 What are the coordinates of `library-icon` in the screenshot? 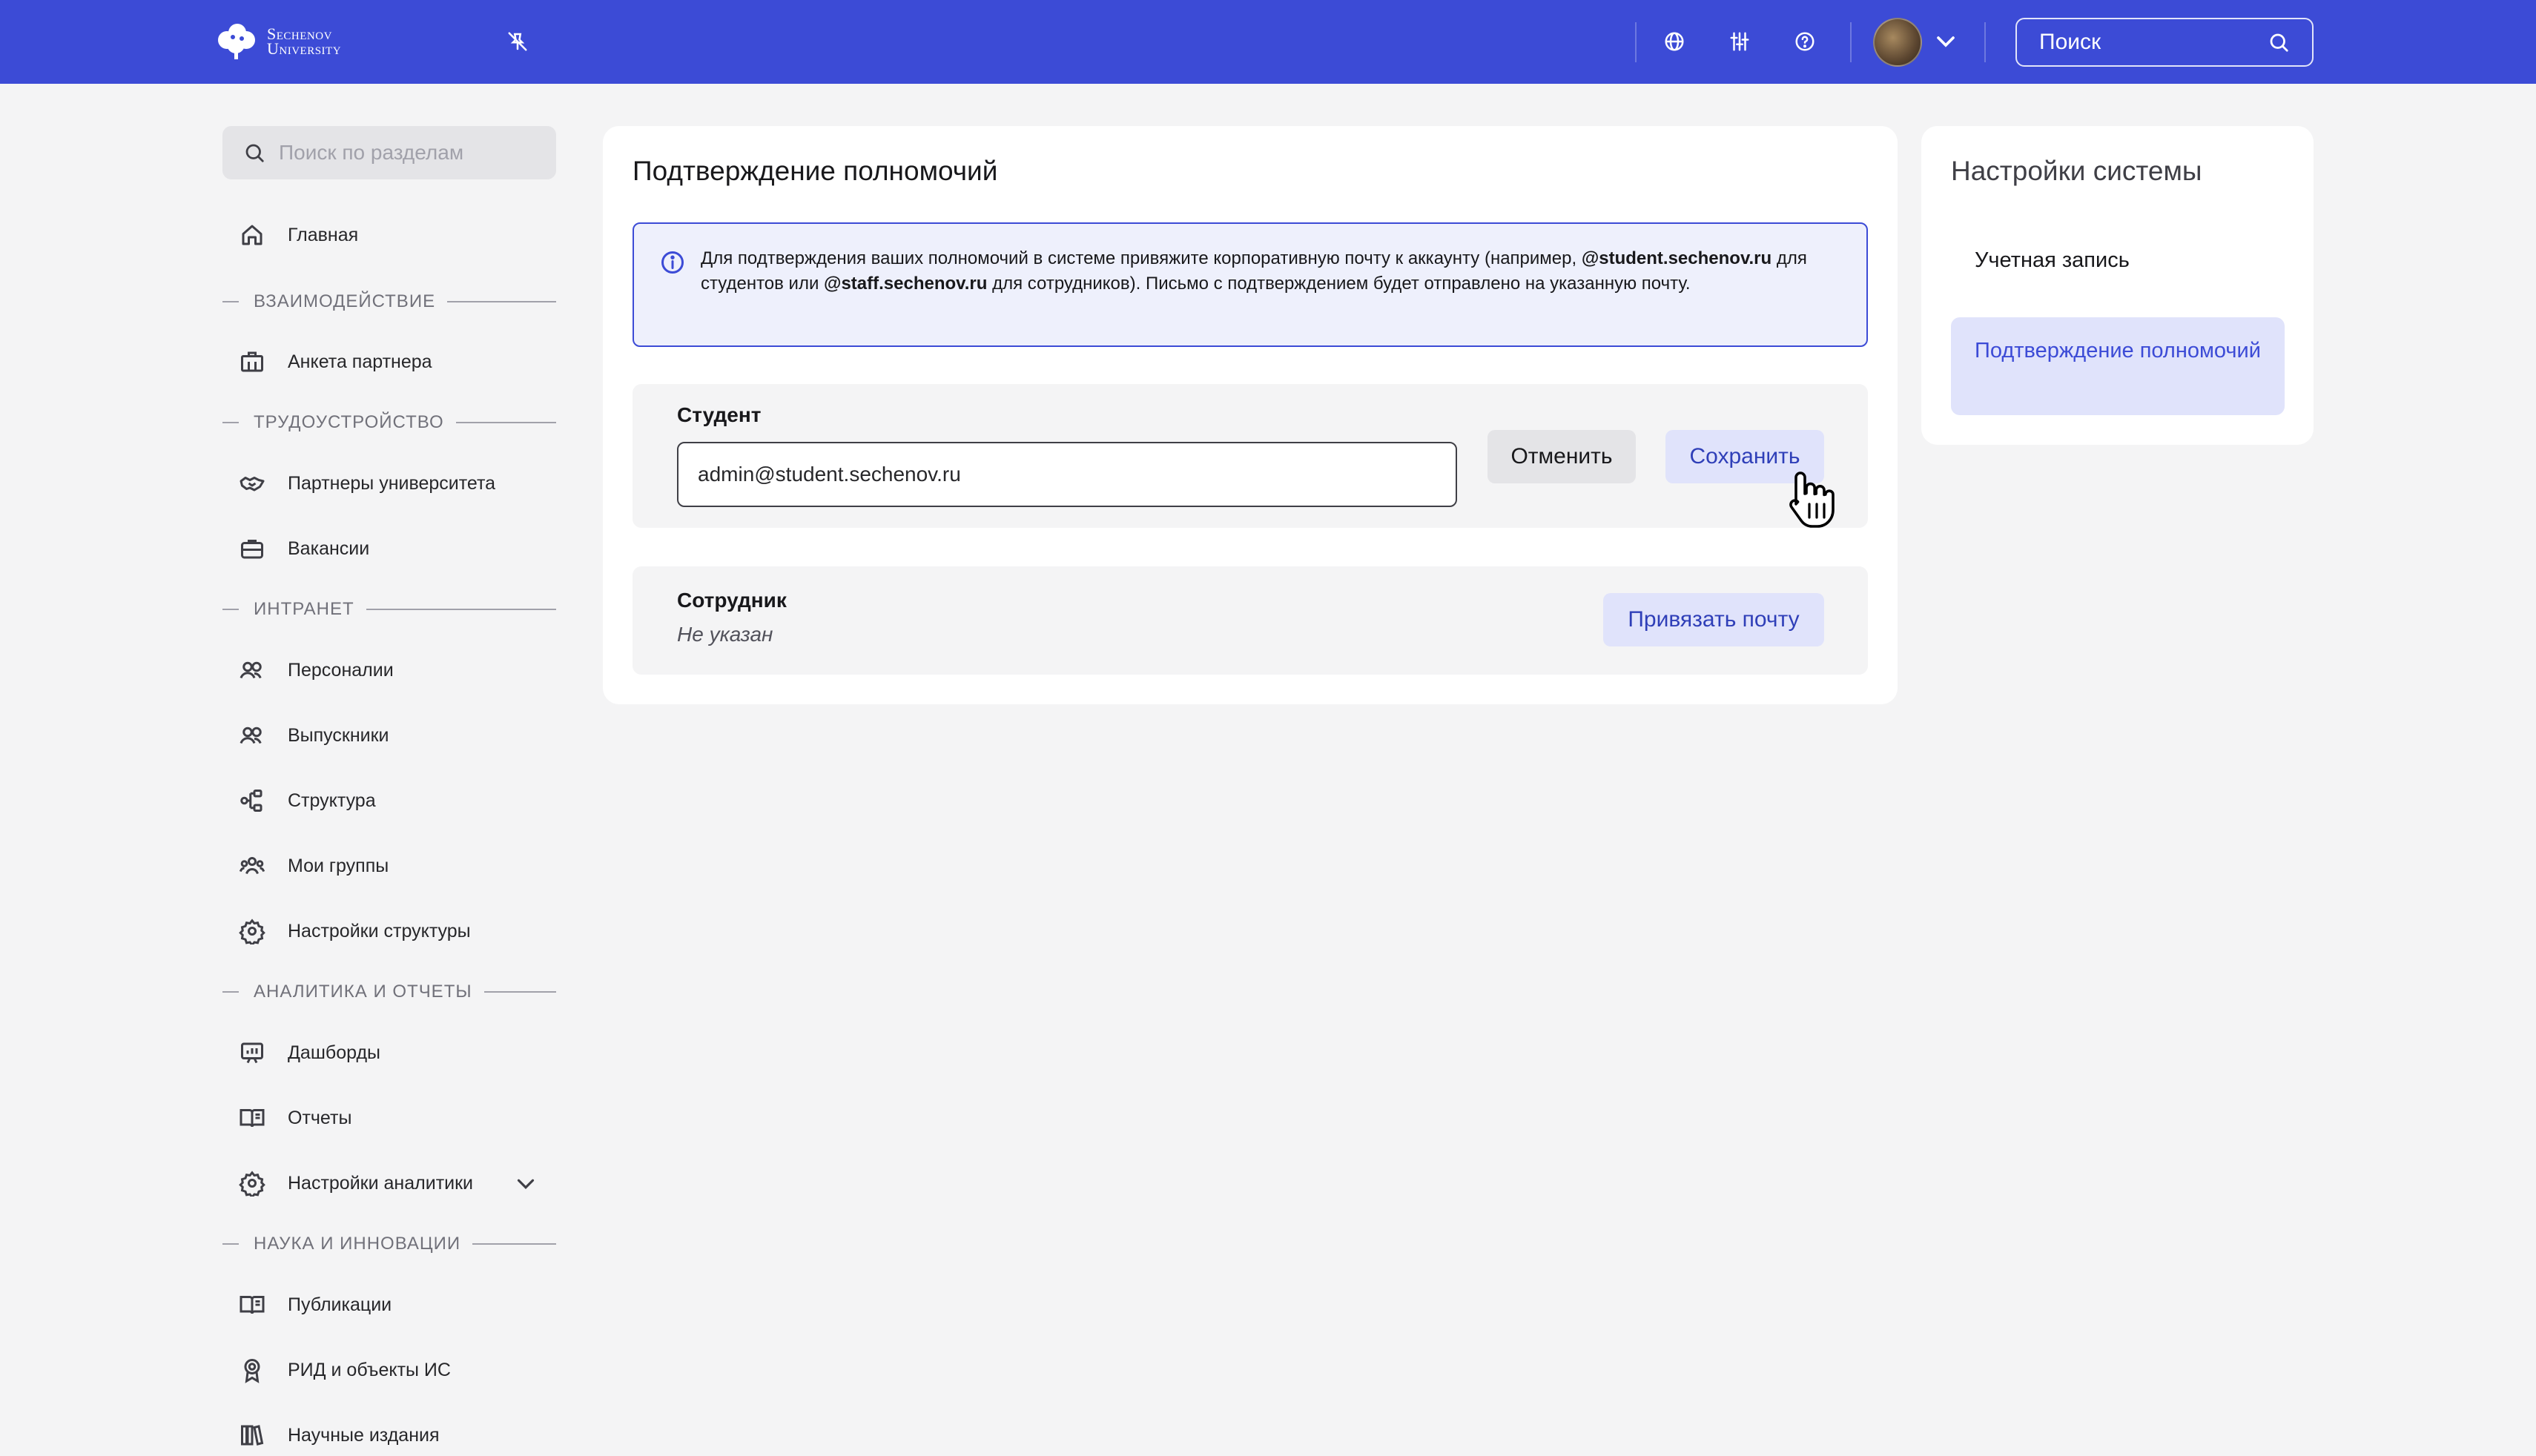 It's located at (253, 1436).